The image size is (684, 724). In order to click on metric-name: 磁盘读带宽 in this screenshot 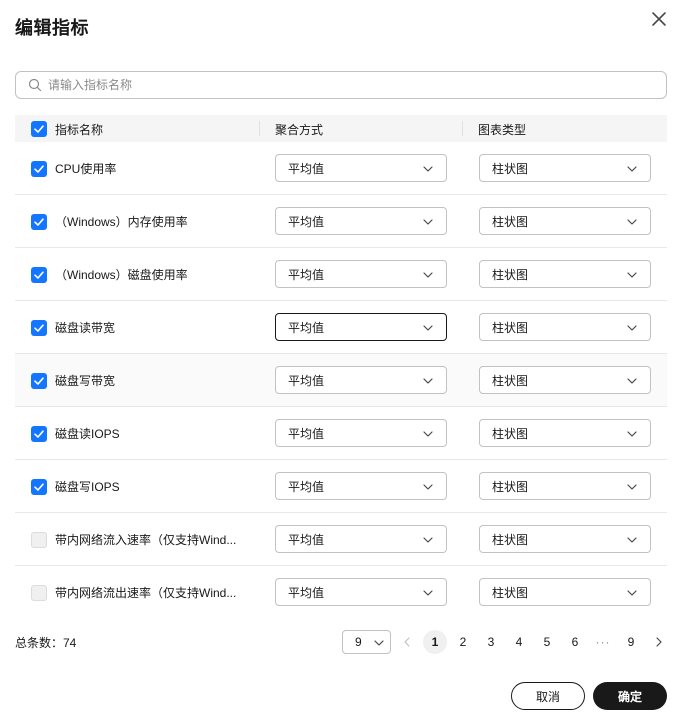, I will do `click(85, 328)`.